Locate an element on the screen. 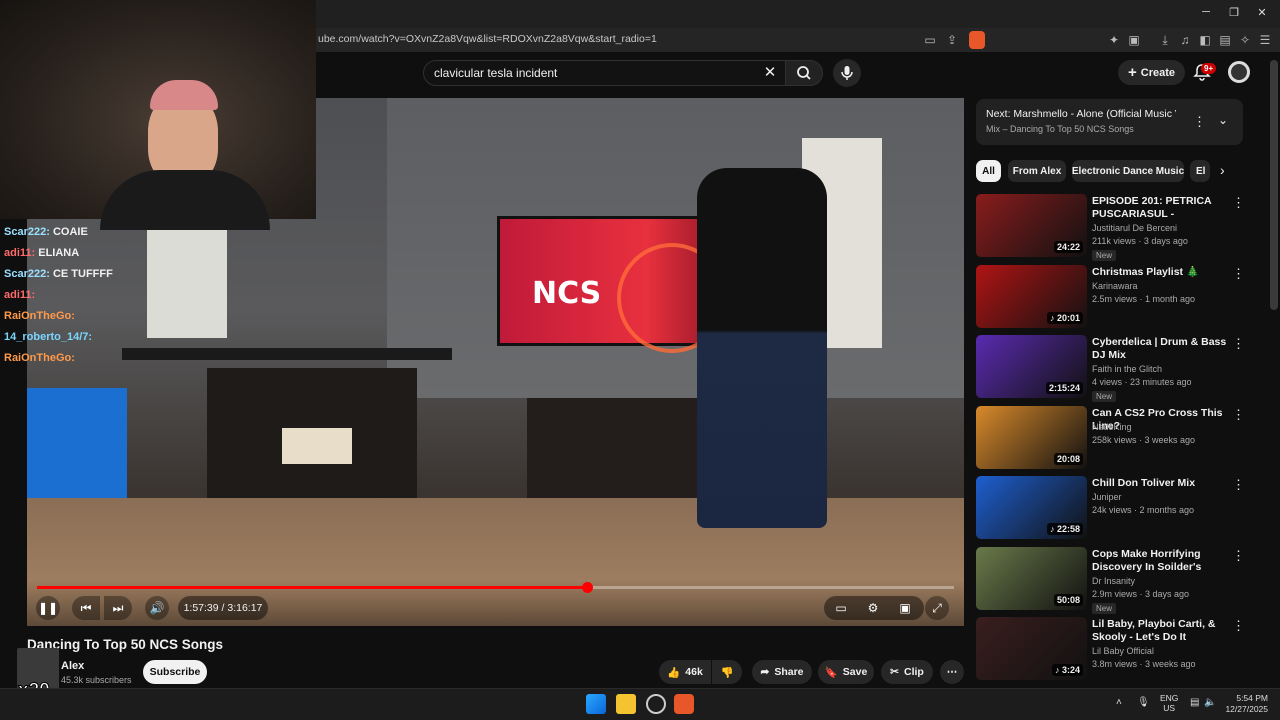 This screenshot has height=720, width=1280. video-channel: Faith in the Glitch is located at coordinates (1127, 369).